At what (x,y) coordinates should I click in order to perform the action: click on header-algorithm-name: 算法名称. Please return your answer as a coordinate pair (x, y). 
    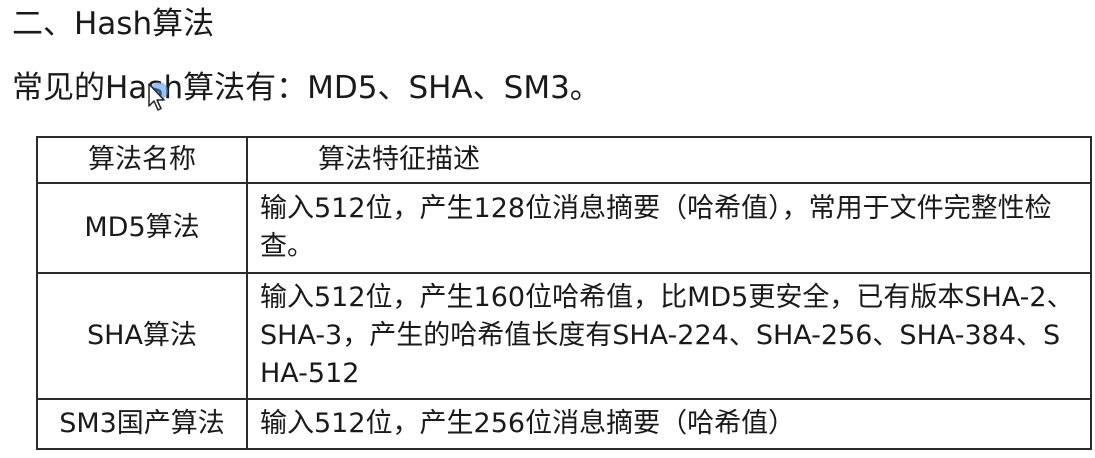
    Looking at the image, I should click on (142, 160).